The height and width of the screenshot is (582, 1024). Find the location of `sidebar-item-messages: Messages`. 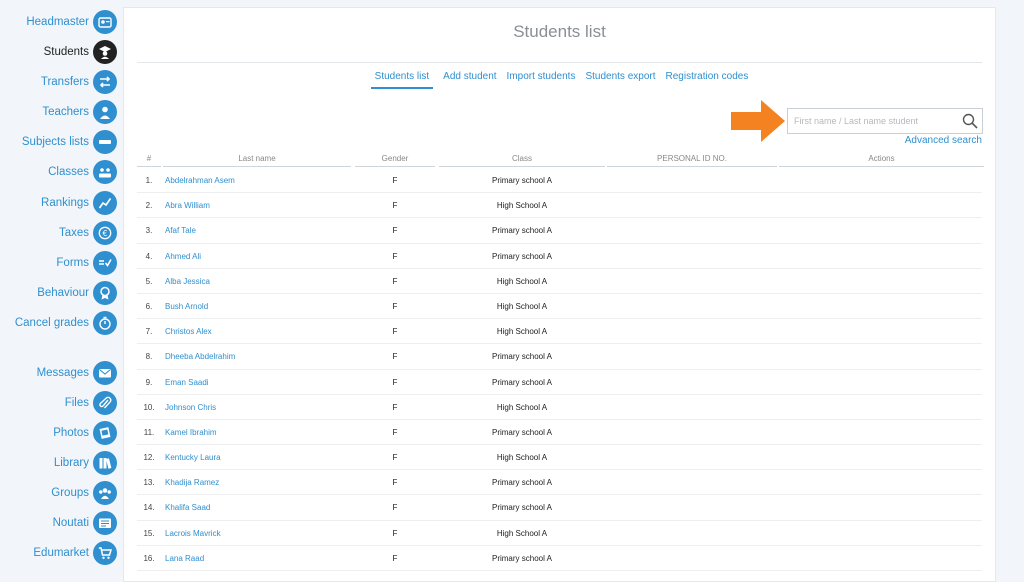

sidebar-item-messages: Messages is located at coordinates (58, 373).